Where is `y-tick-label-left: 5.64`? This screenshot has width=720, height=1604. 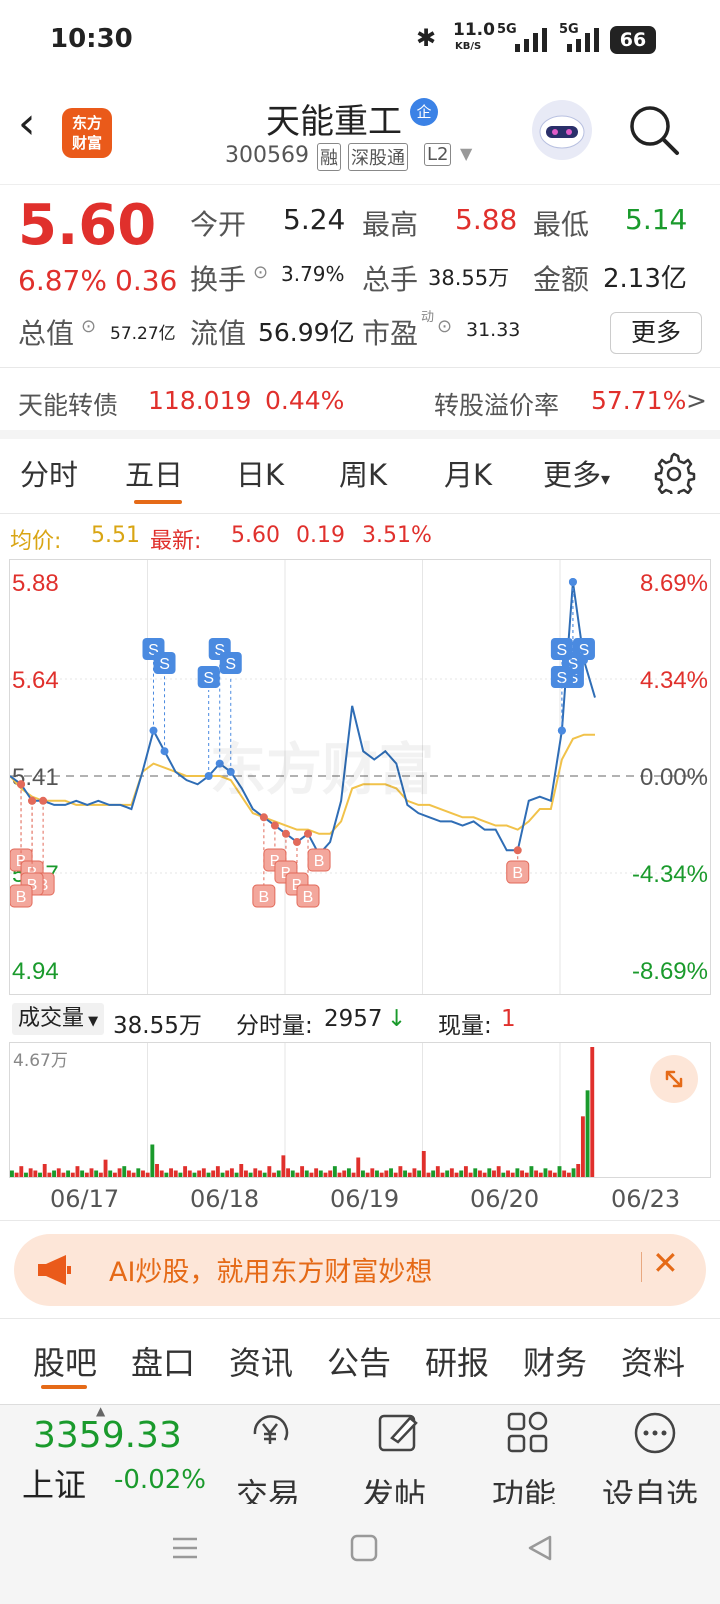
y-tick-label-left: 5.64 is located at coordinates (35, 680).